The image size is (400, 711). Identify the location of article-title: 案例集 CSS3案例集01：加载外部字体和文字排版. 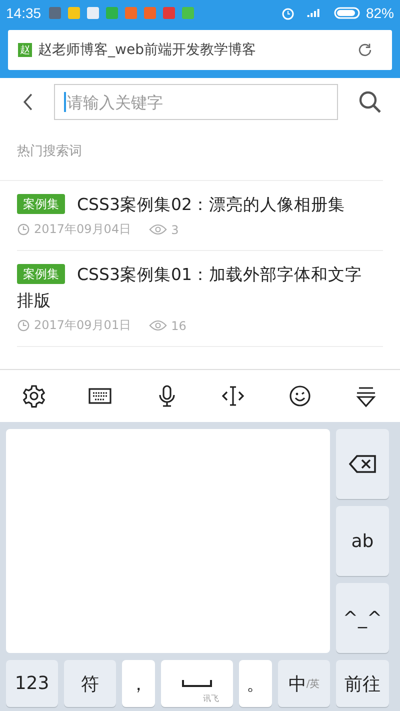
(200, 288).